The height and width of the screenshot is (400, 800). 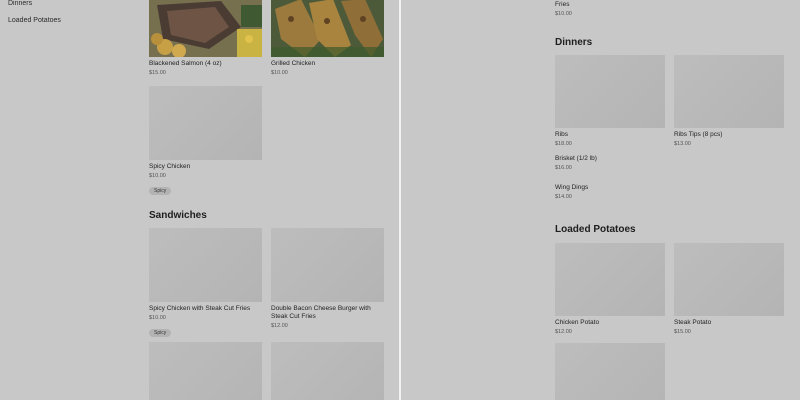 What do you see at coordinates (576, 158) in the screenshot?
I see `item-name: Brisket (1/2 lb)` at bounding box center [576, 158].